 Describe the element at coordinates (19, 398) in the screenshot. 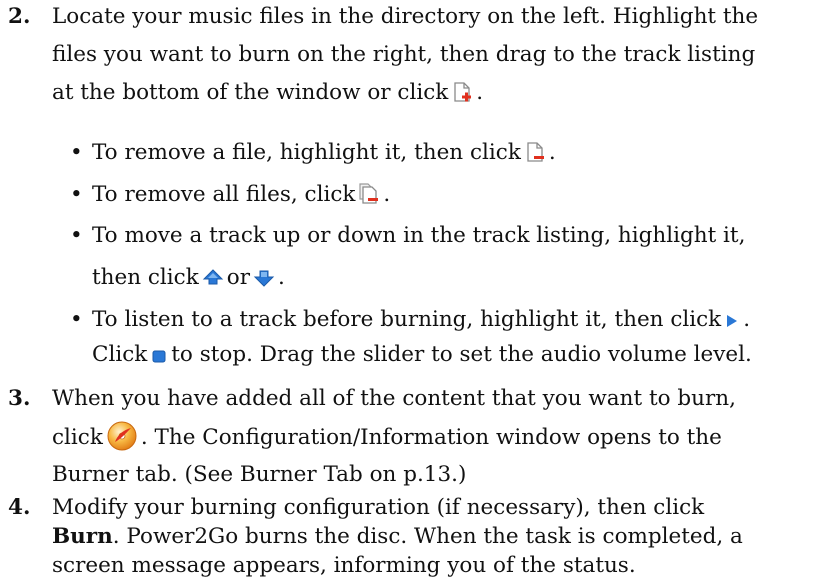

I see `step-number: 3.` at that location.